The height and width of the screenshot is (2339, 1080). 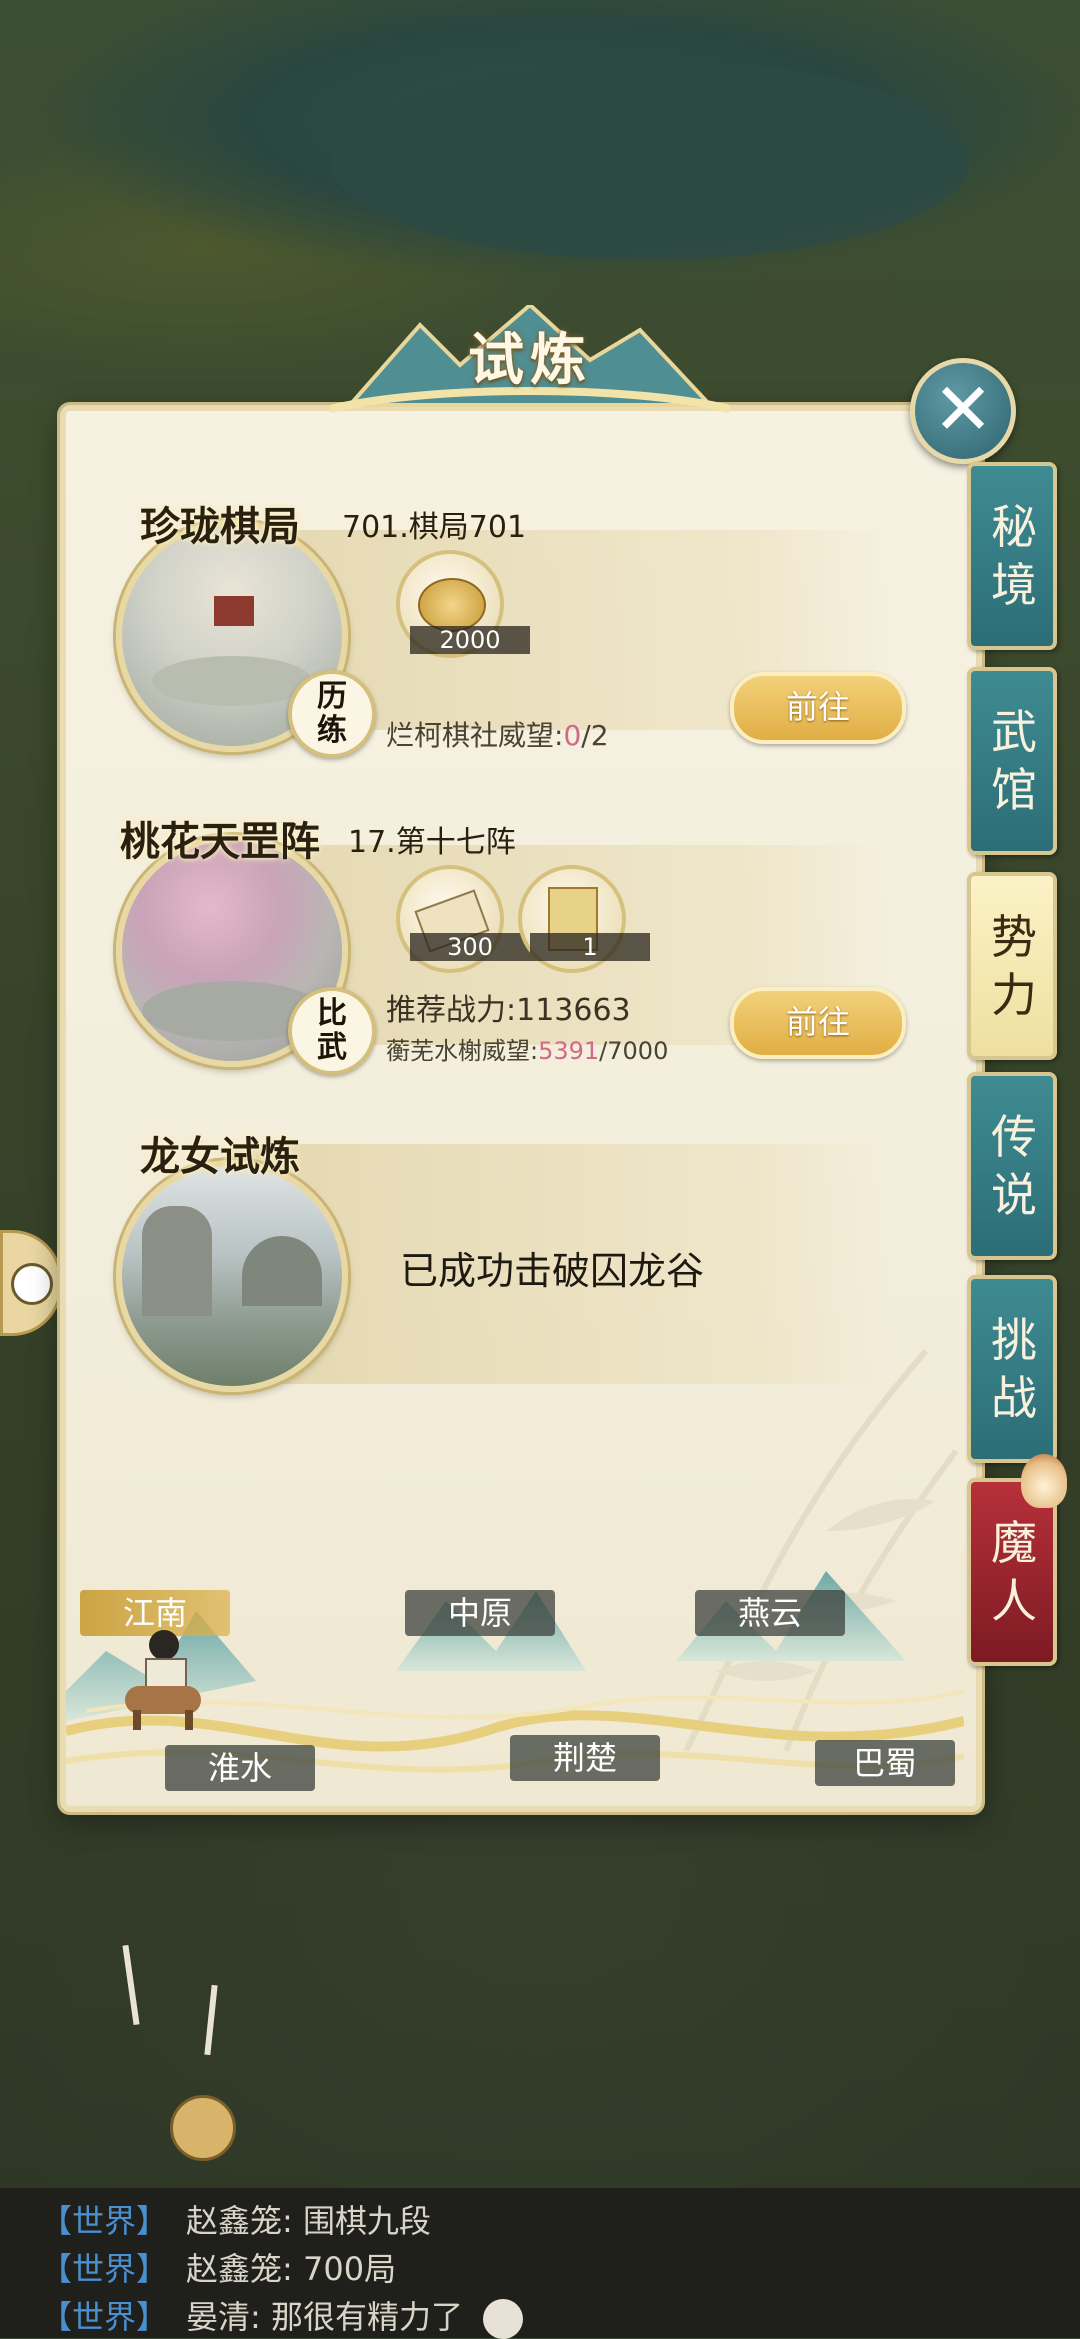 I want to click on trial-card-longnv: 龙女试炼 已成功击破囚龙谷, so click(x=510, y=1265).